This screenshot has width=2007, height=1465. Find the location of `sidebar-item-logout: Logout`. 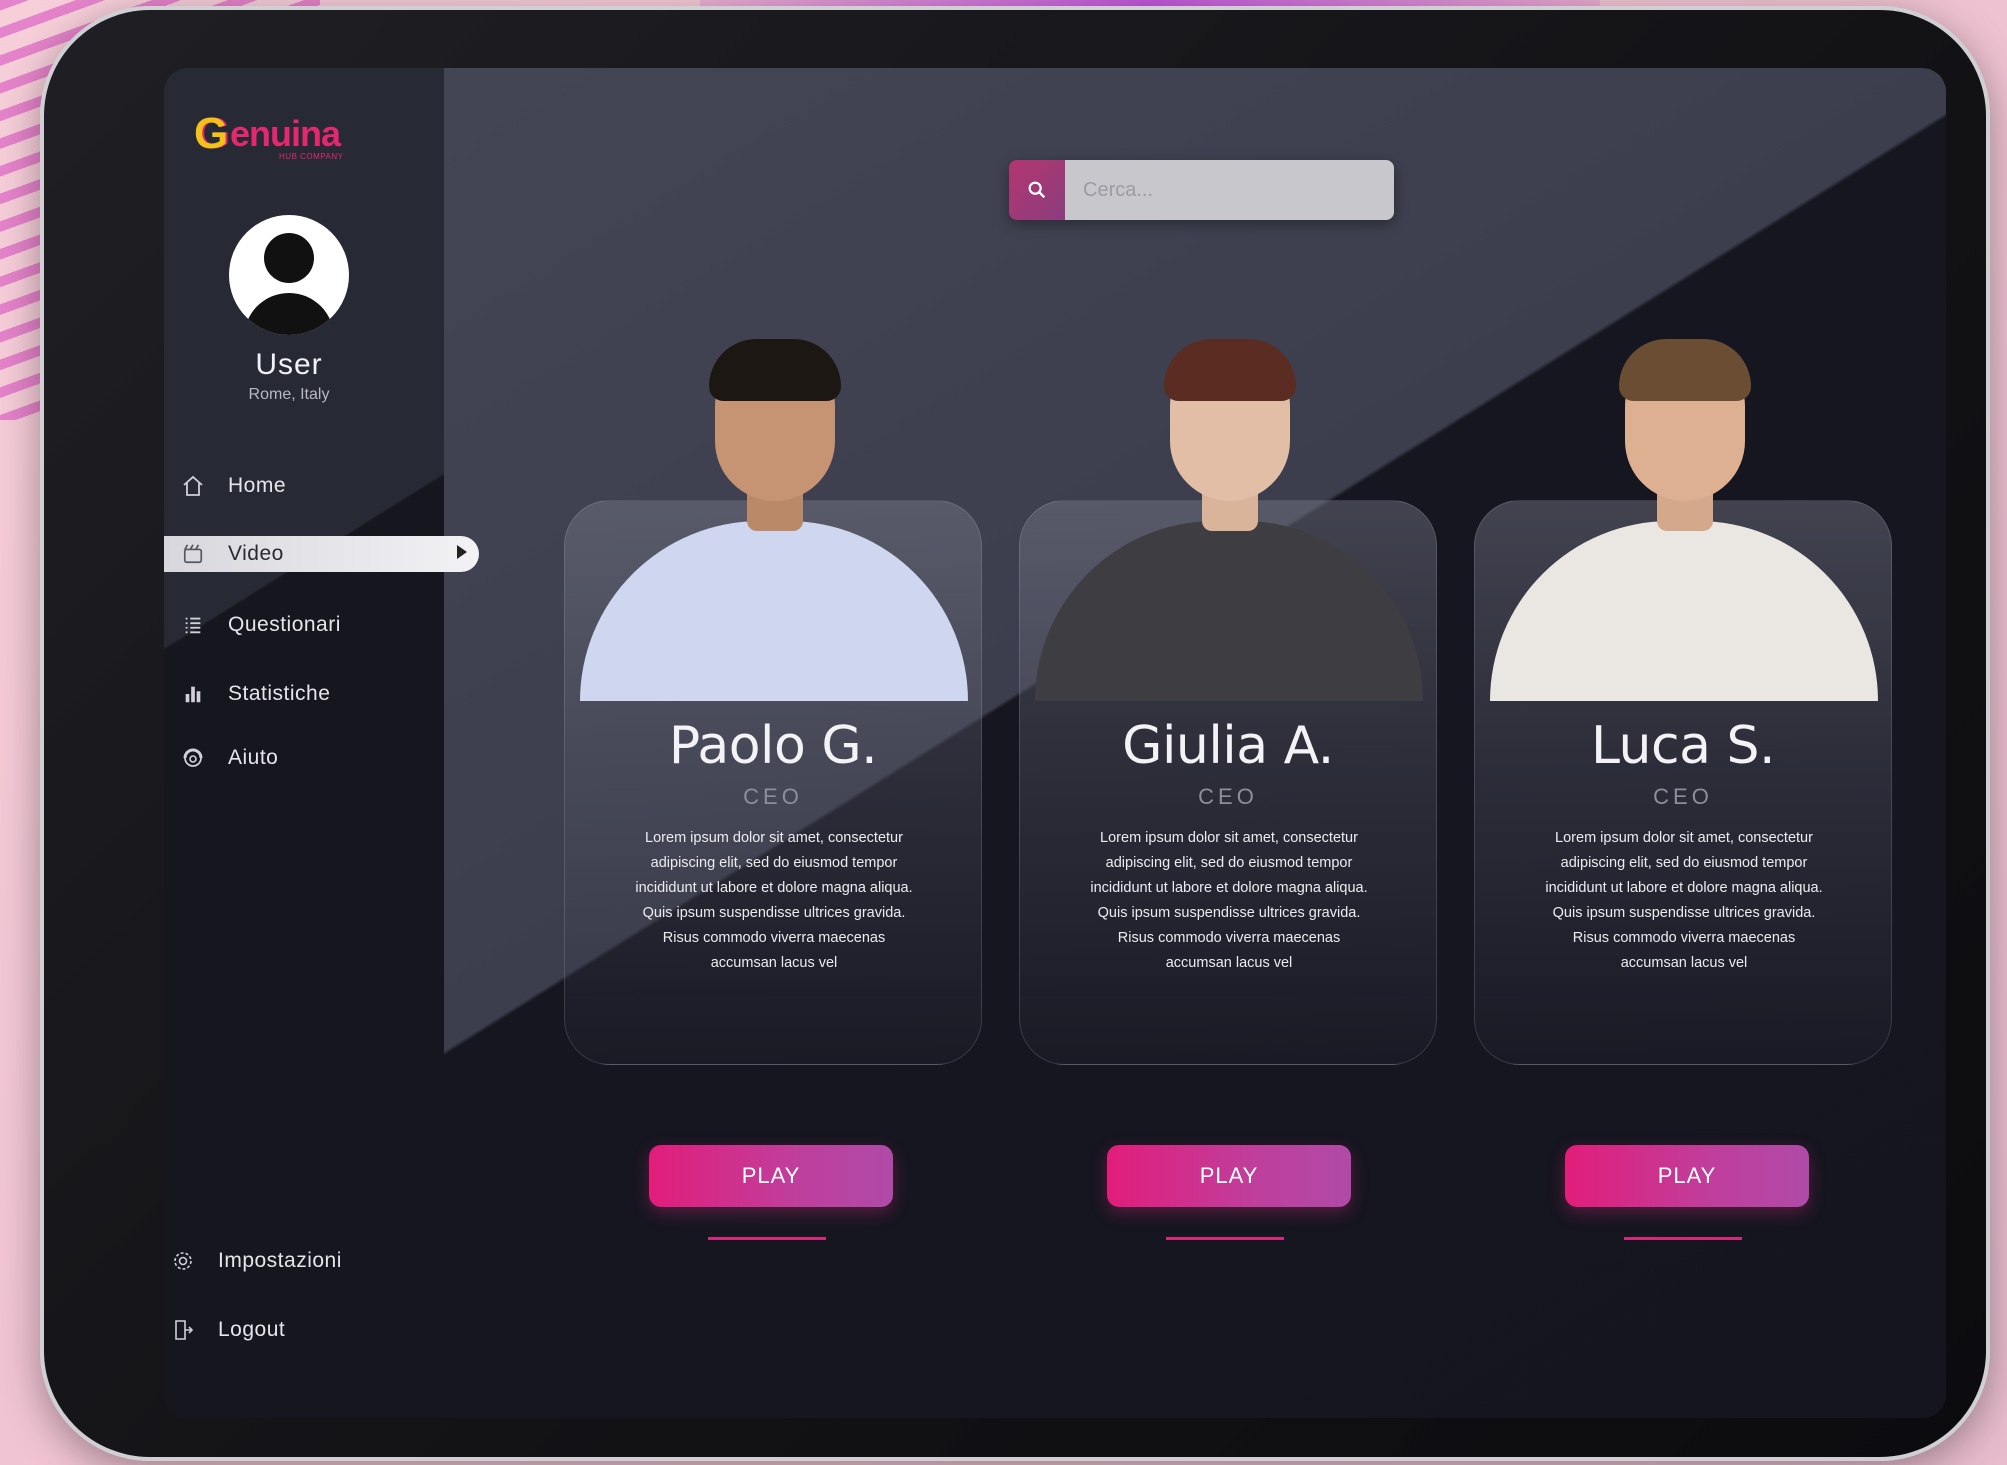

sidebar-item-logout: Logout is located at coordinates (227, 1330).